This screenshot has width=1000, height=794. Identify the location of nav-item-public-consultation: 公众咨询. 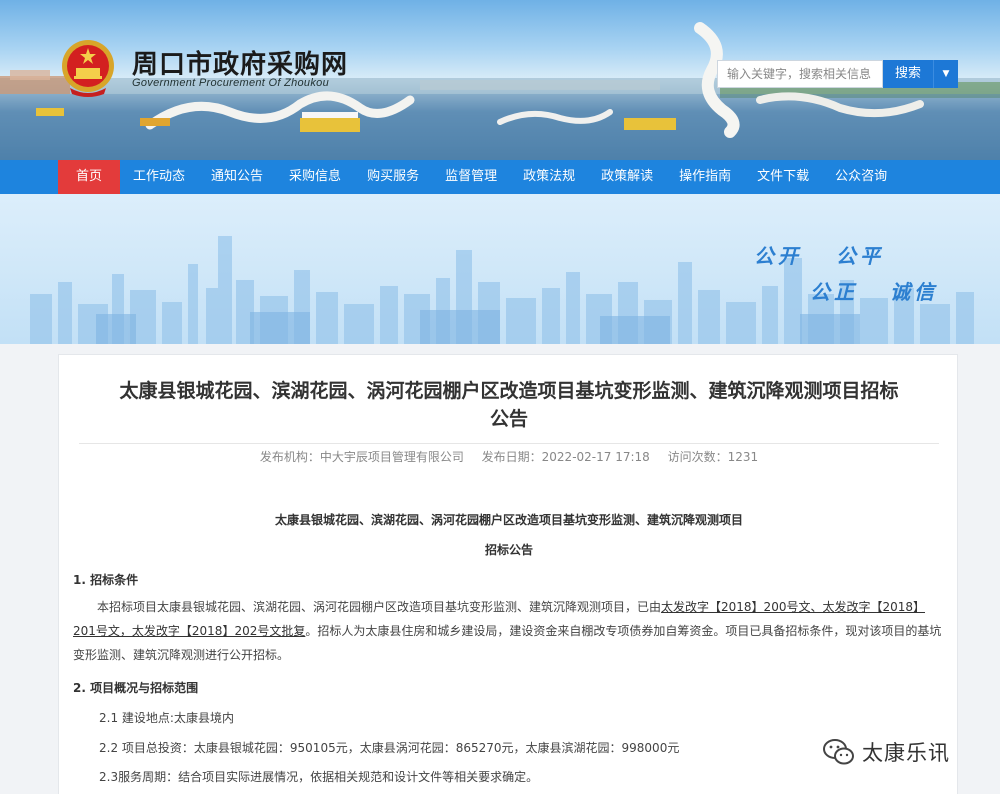
(861, 177).